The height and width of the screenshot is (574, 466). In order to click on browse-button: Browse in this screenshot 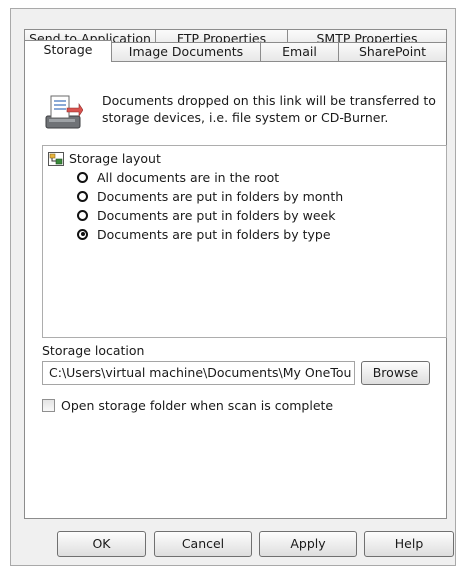, I will do `click(395, 373)`.